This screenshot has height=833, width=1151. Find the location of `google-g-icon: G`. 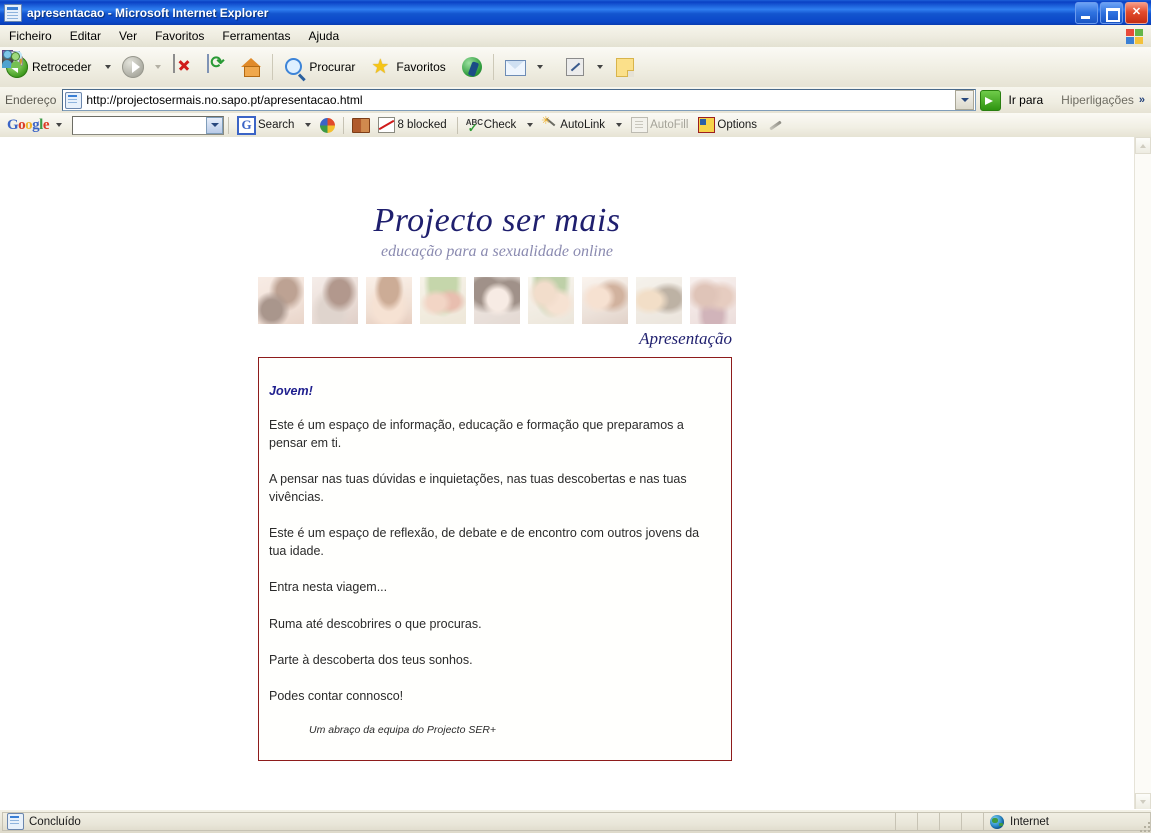

google-g-icon: G is located at coordinates (247, 125).